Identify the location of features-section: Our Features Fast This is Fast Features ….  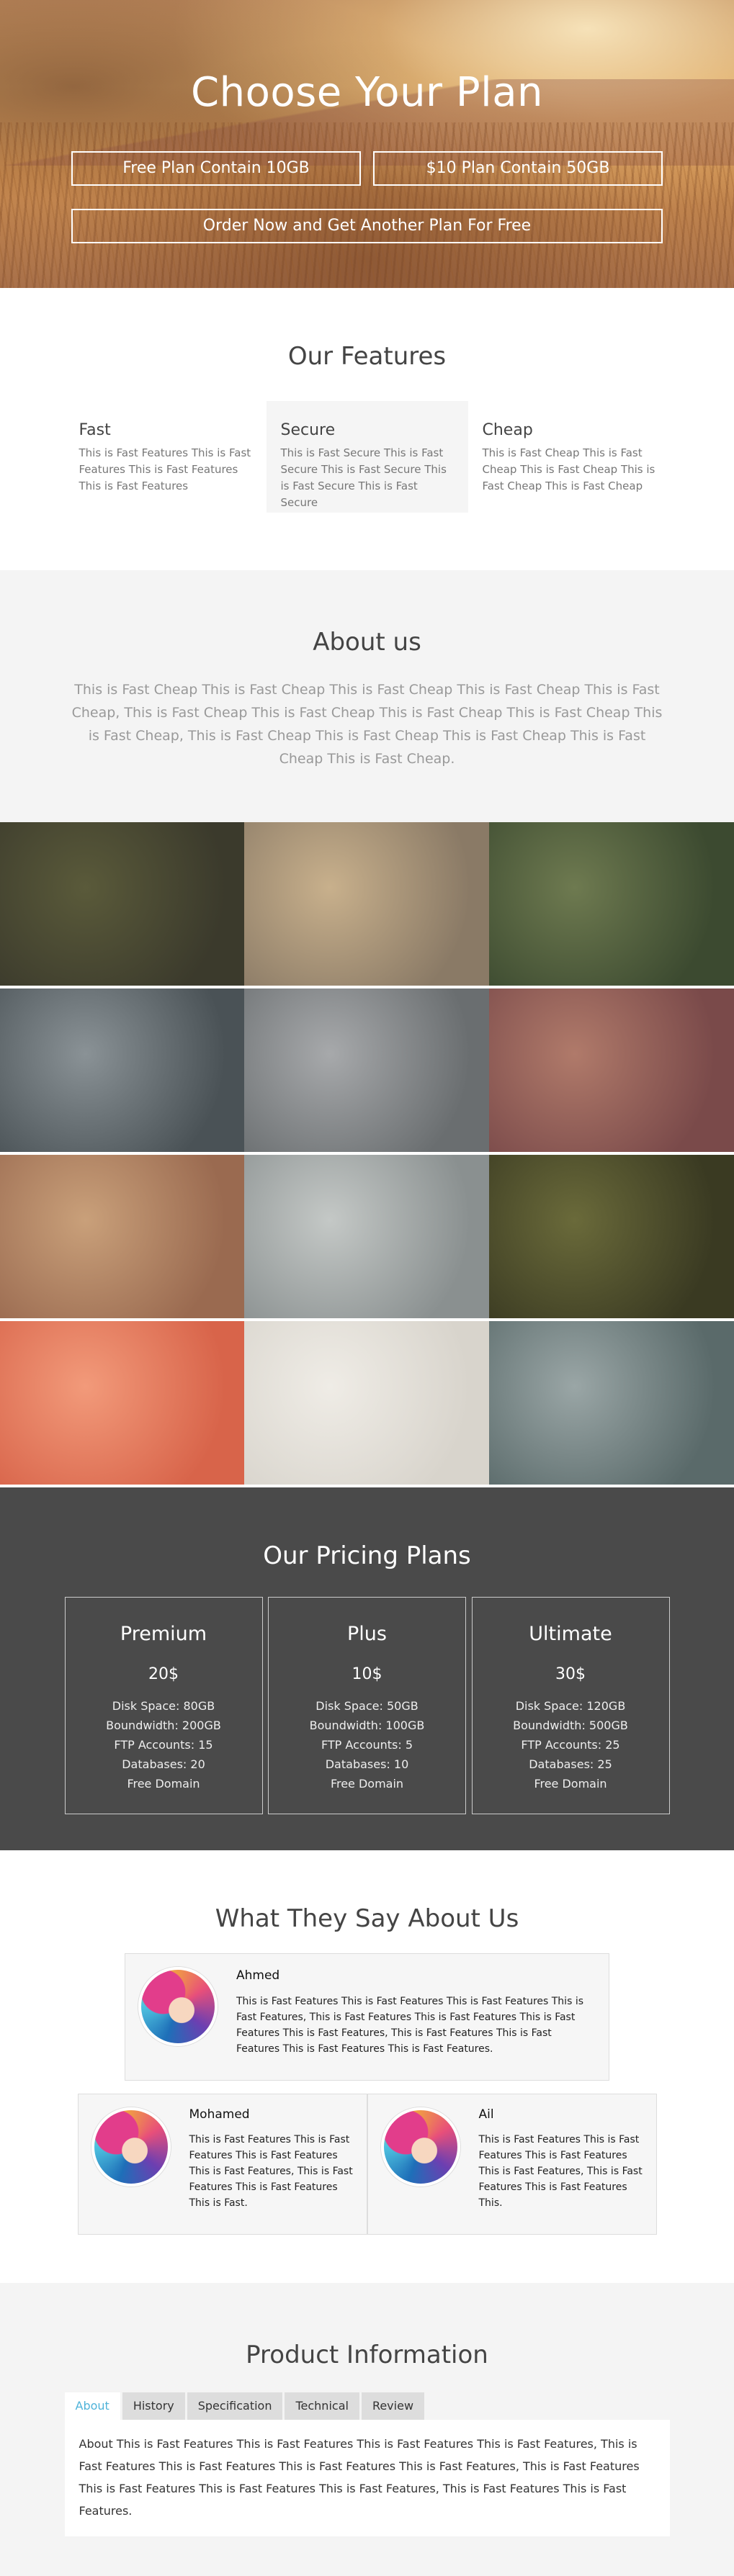
(367, 429).